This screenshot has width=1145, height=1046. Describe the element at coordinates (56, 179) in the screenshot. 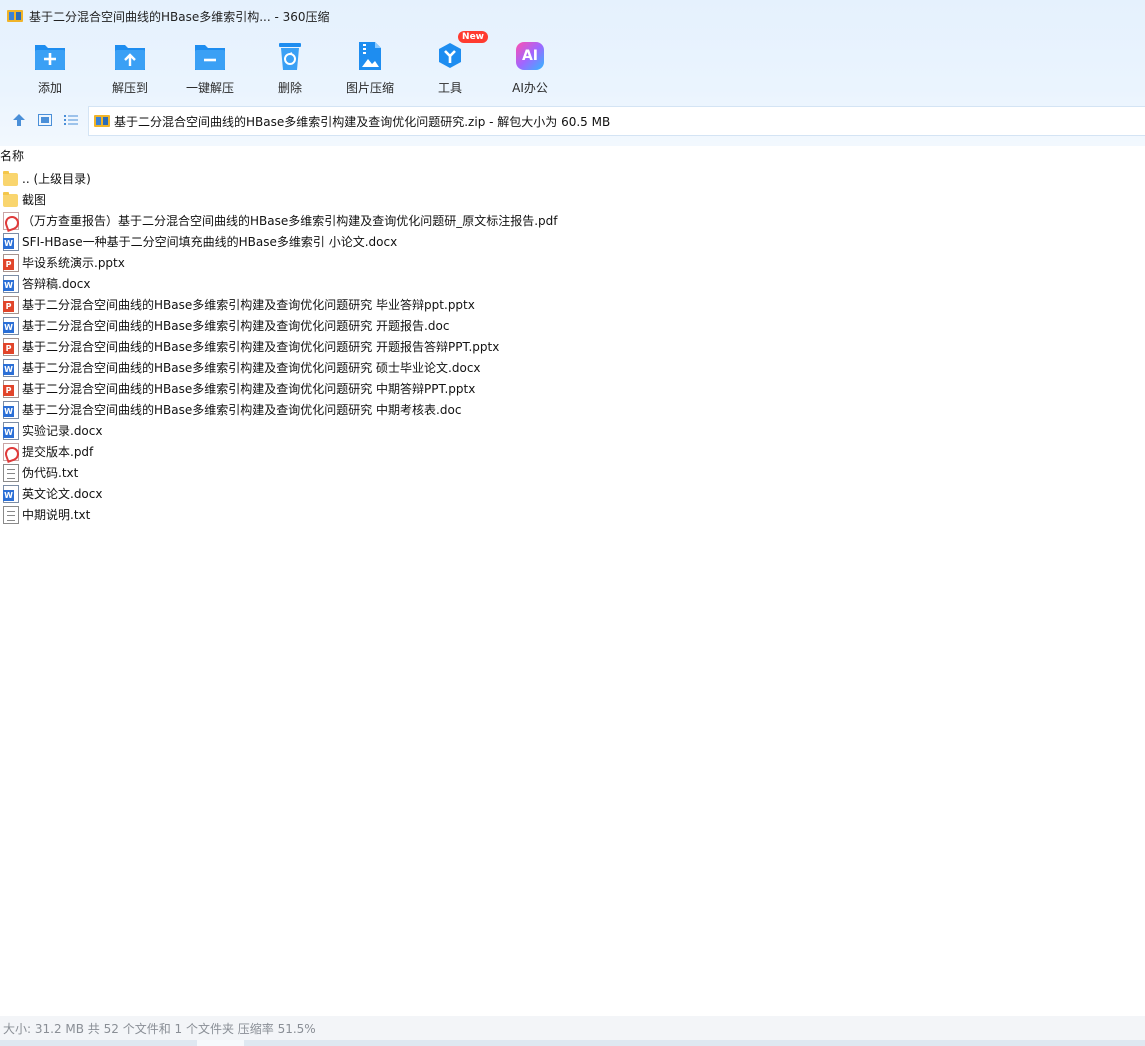

I see `file-name: .. (上级目录)` at that location.